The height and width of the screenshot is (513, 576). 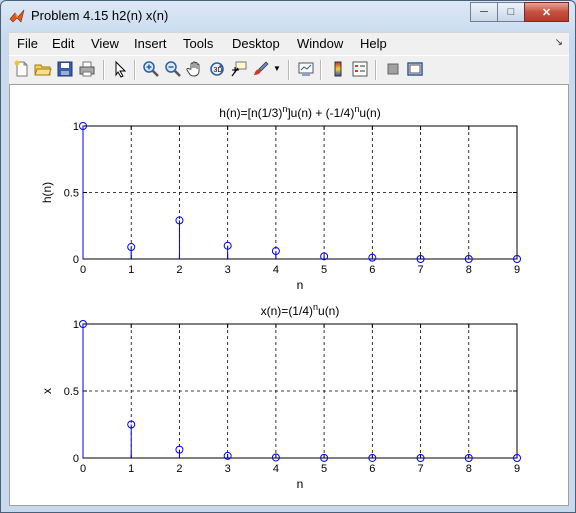 I want to click on menu-insert: Insert, so click(x=150, y=43).